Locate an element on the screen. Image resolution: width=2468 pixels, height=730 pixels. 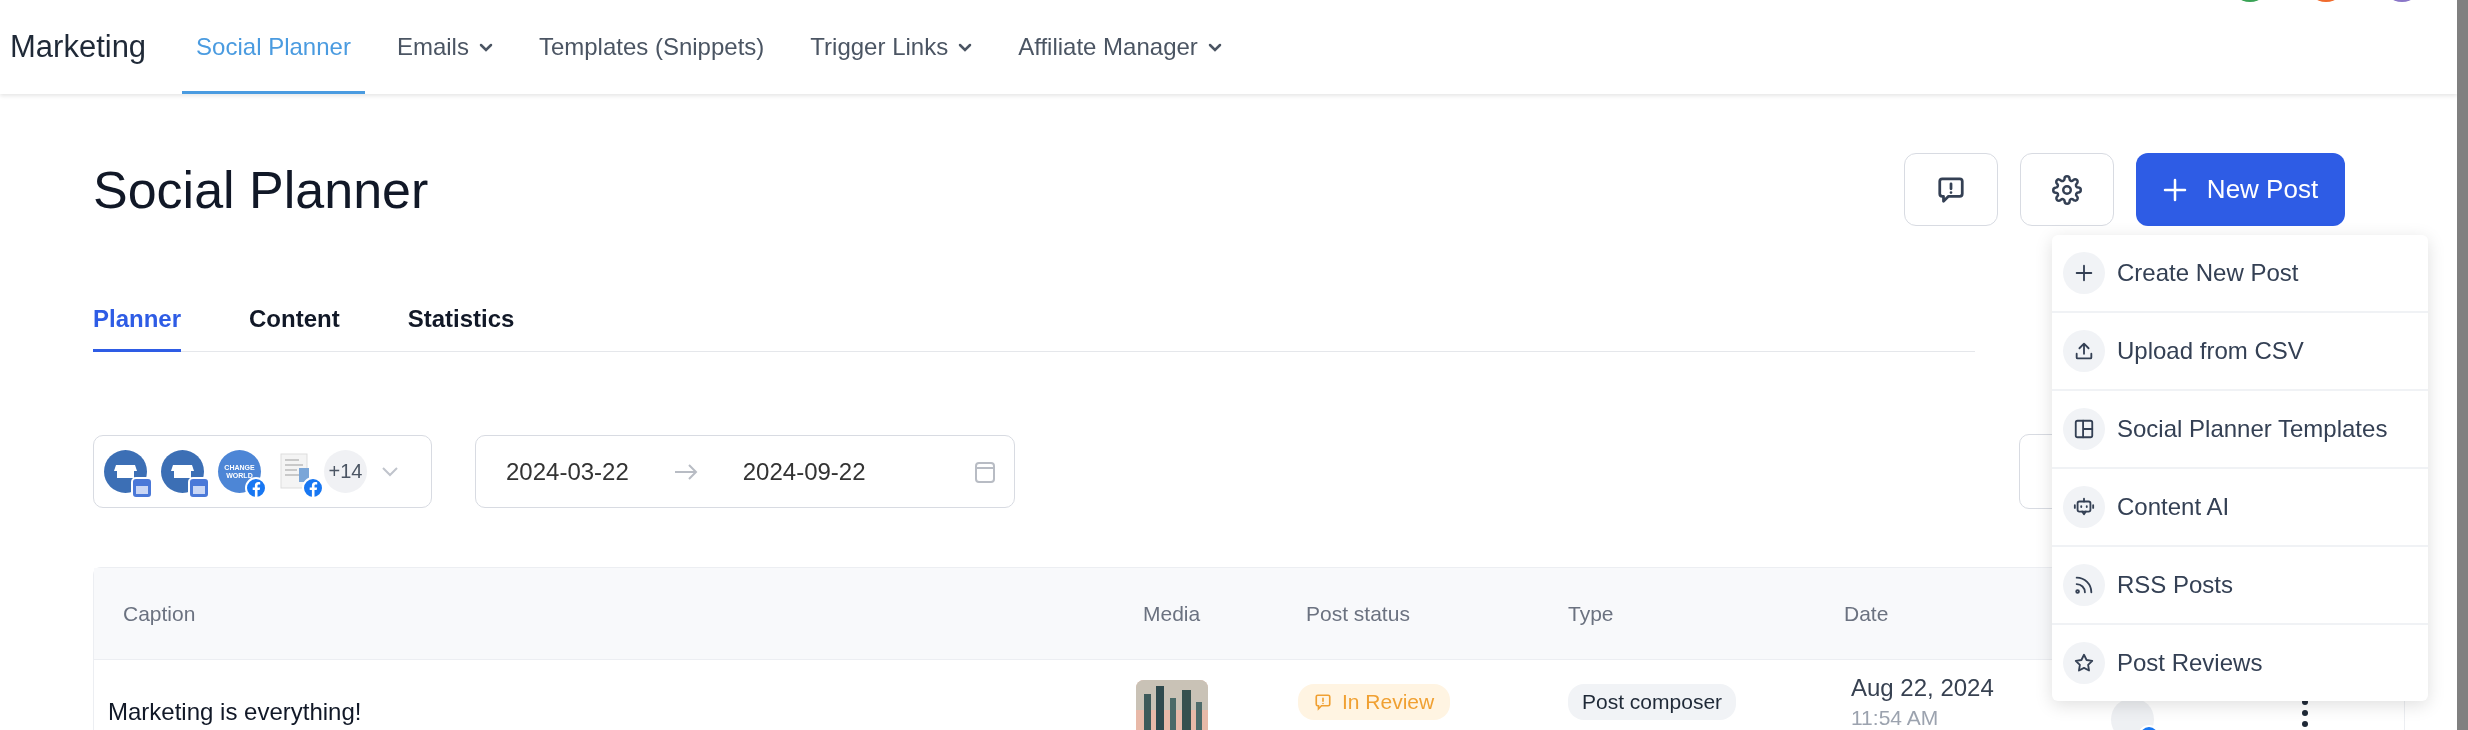
post-caption: Marketing is everything! is located at coordinates (235, 711).